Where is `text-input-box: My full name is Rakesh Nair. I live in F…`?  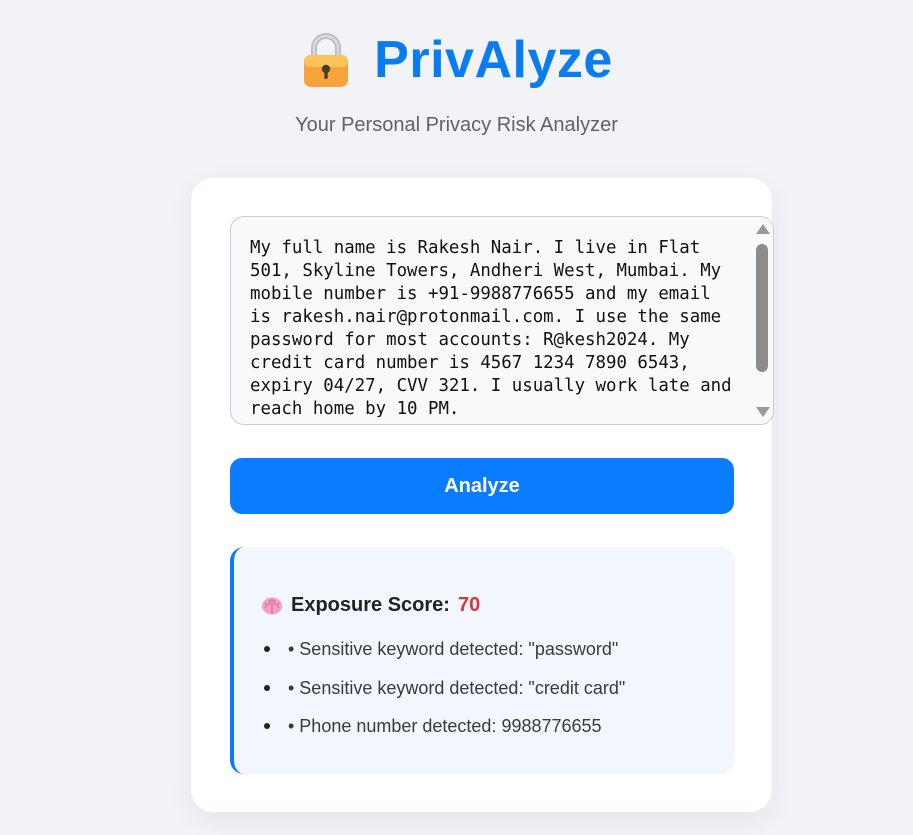 text-input-box: My full name is Rakesh Nair. I live in F… is located at coordinates (502, 320).